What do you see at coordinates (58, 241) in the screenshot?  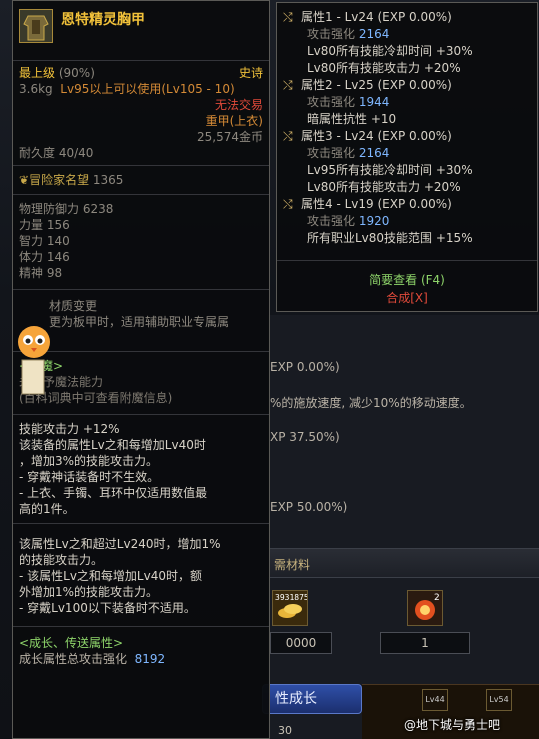 I see `stat-value: 140` at bounding box center [58, 241].